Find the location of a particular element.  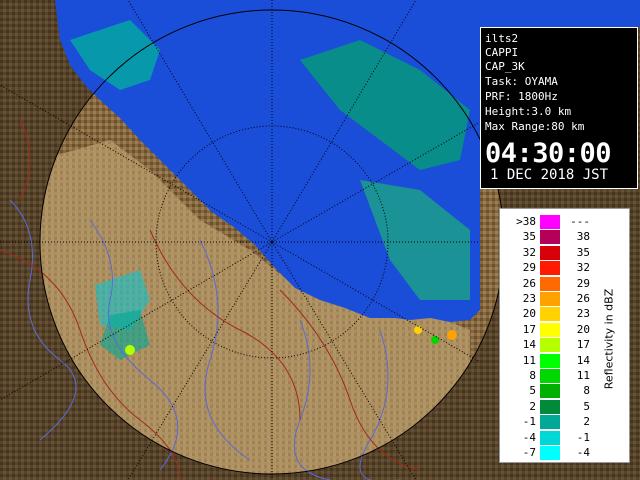

legend-low-value: 2 is located at coordinates (532, 406).